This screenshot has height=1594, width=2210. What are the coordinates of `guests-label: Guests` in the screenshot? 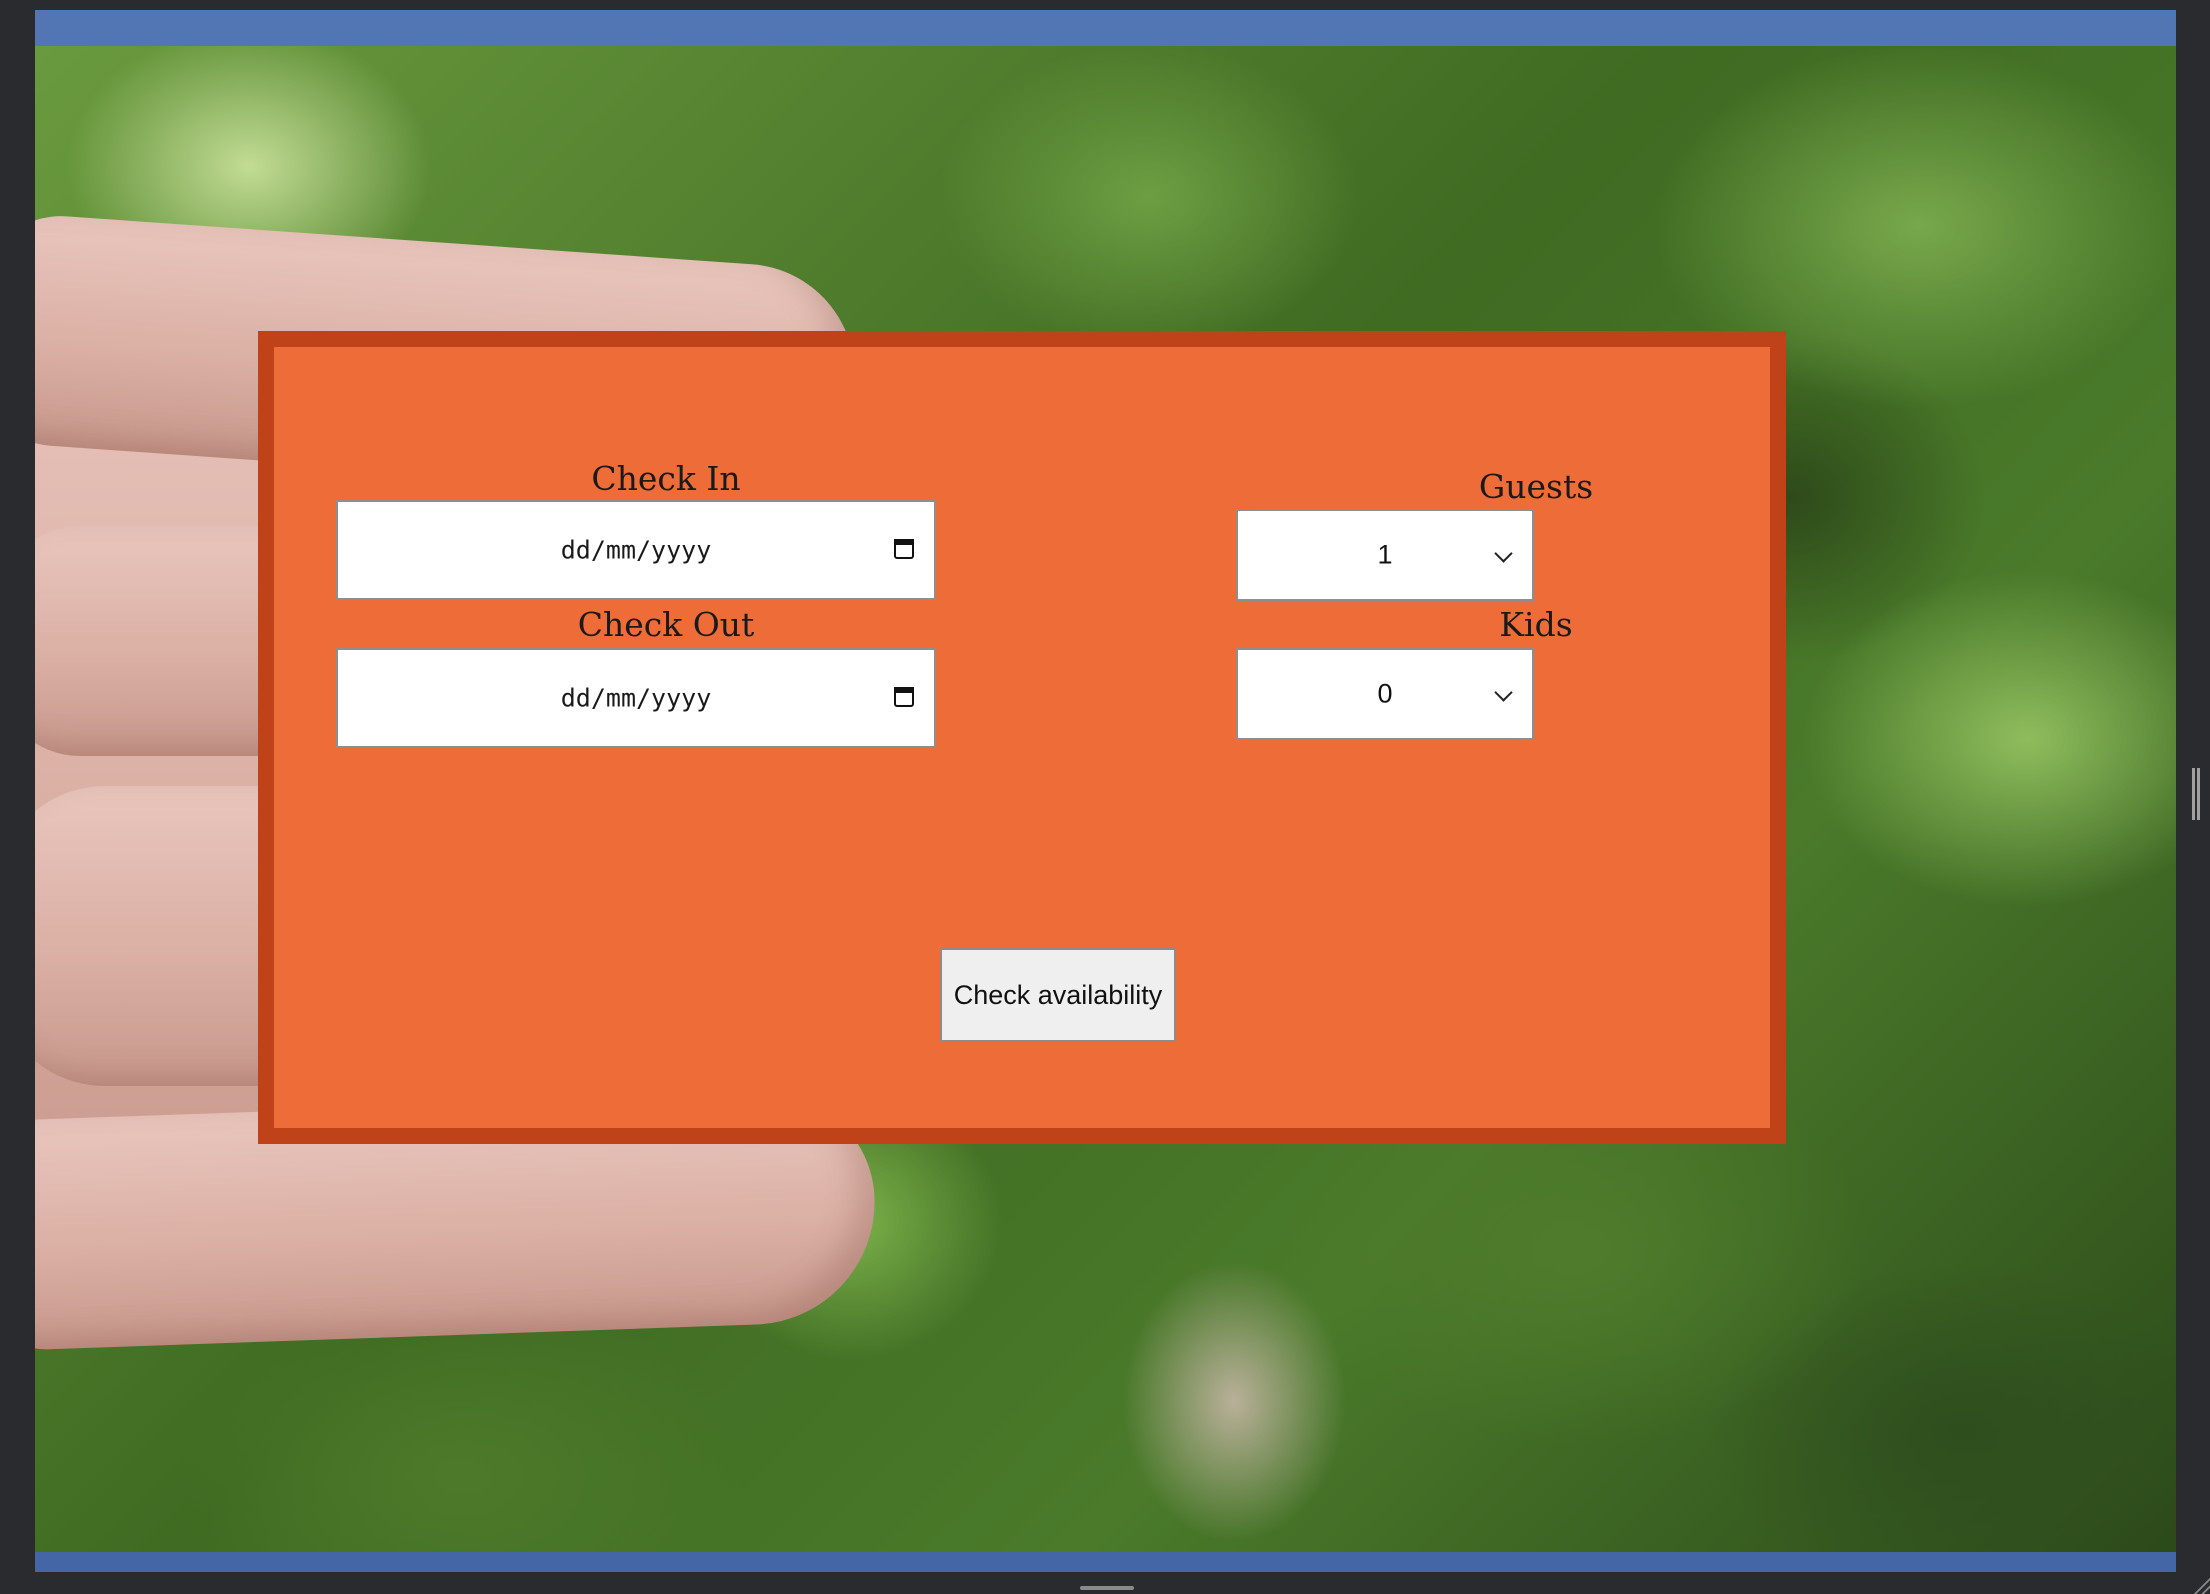 It's located at (1536, 486).